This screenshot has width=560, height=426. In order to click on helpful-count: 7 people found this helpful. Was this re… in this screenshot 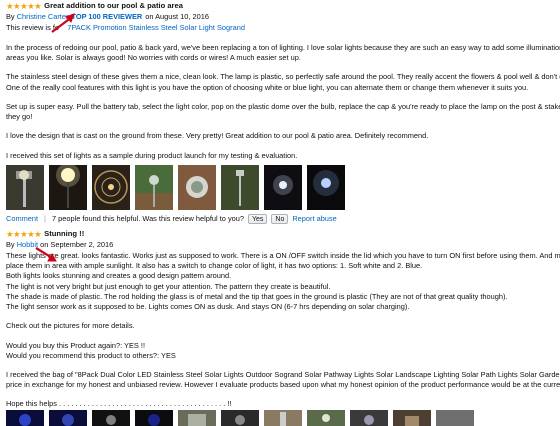, I will do `click(147, 218)`.